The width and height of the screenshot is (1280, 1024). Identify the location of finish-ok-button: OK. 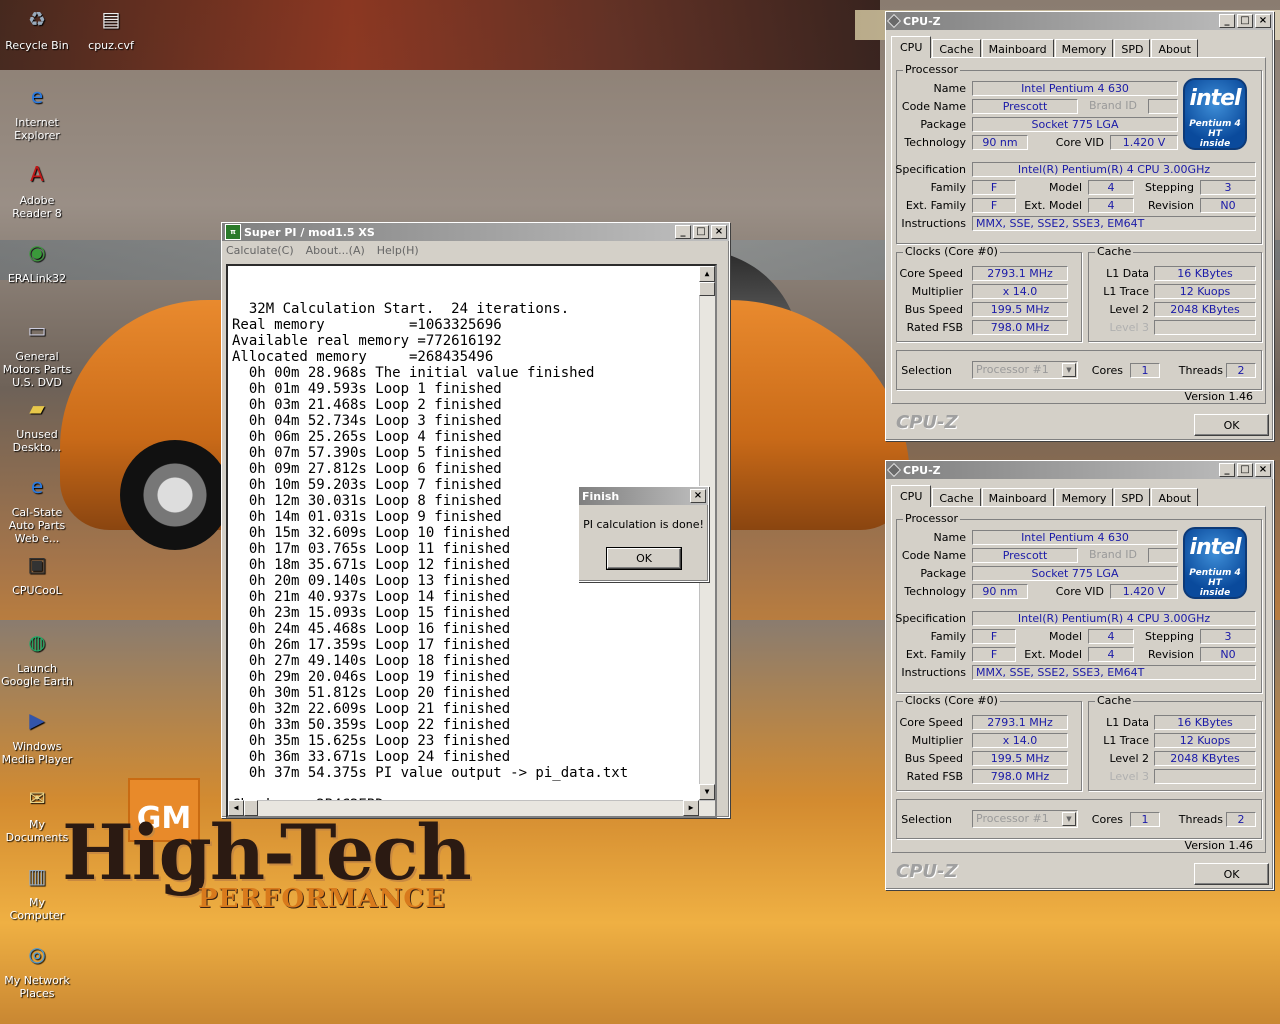
(644, 558).